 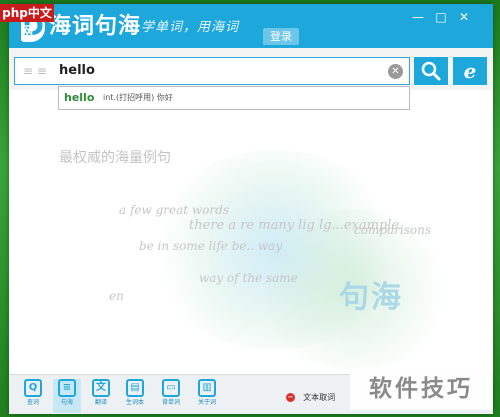 I want to click on tool-memorize: ▭ 背单词, so click(x=171, y=396).